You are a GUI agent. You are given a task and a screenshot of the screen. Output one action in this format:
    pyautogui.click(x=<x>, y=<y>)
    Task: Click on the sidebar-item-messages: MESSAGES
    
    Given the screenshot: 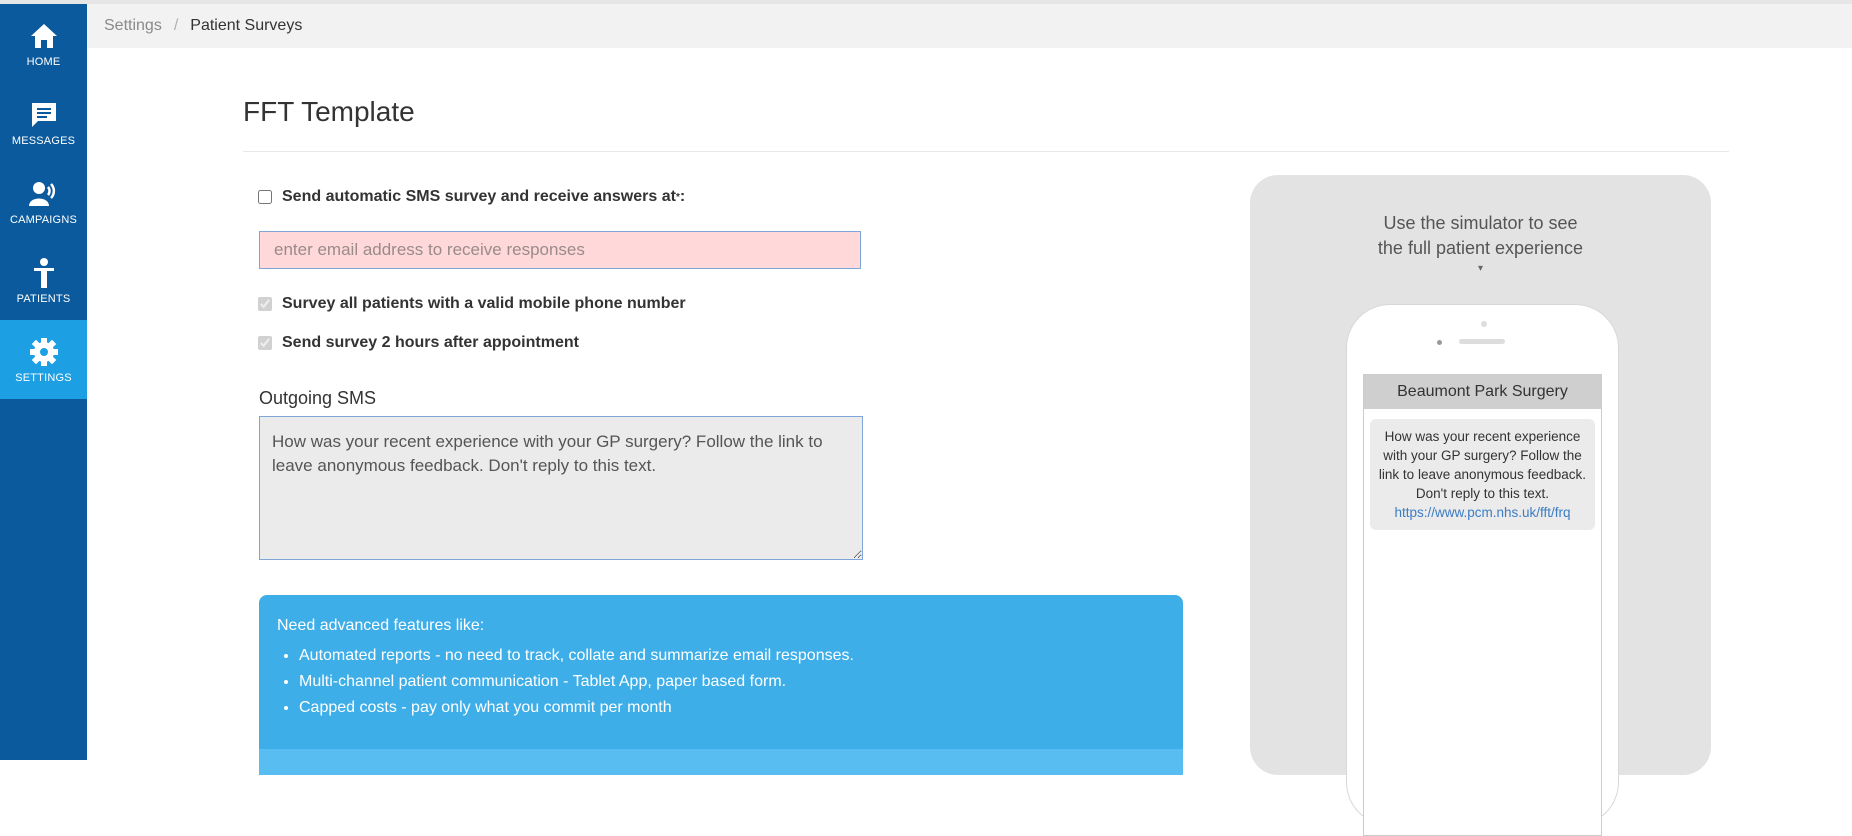 What is the action you would take?
    pyautogui.click(x=43, y=122)
    